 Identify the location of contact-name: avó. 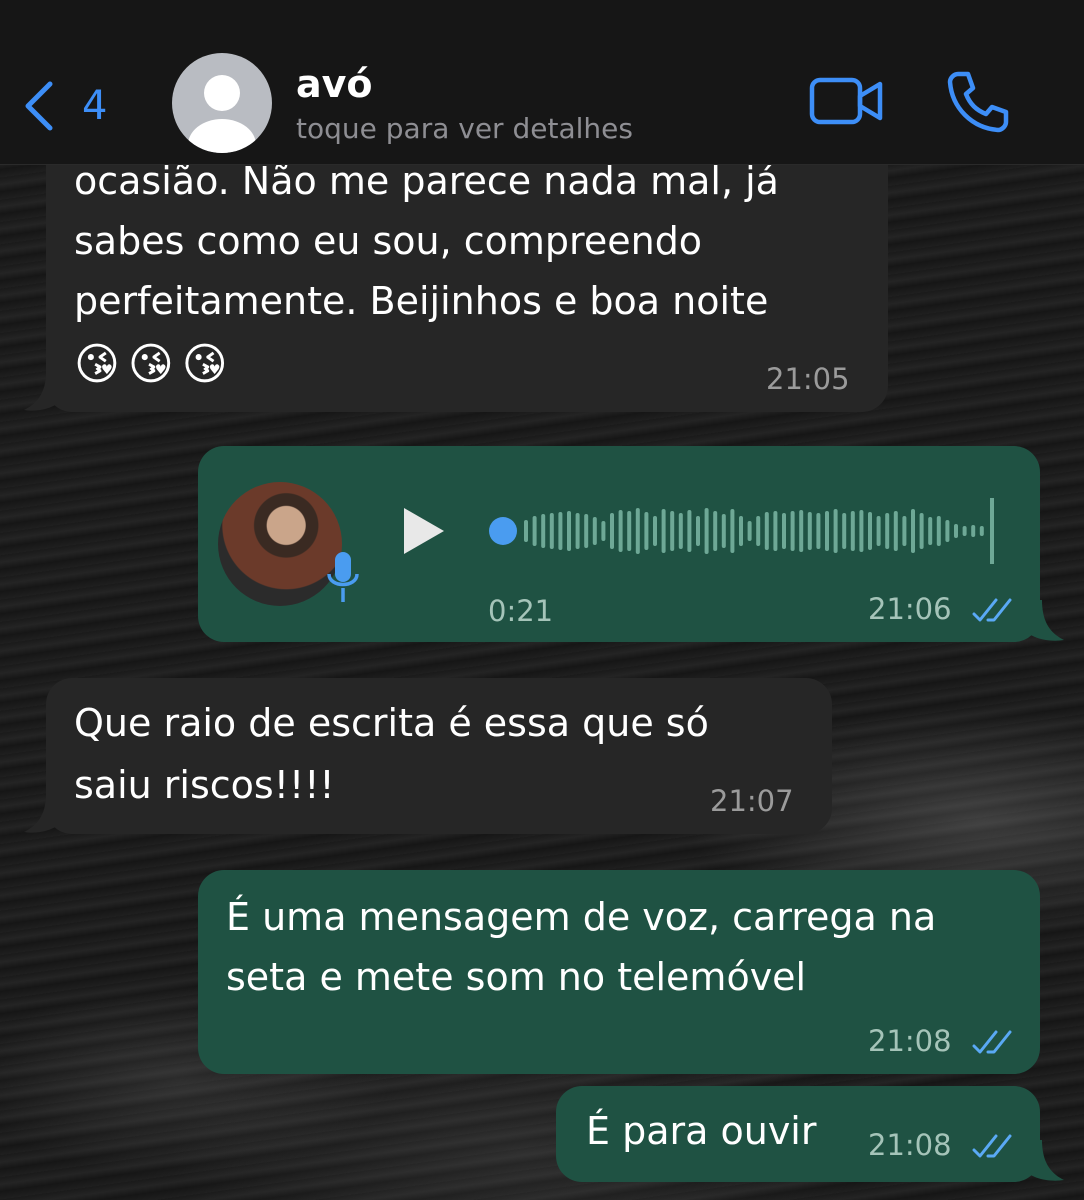
(334, 84).